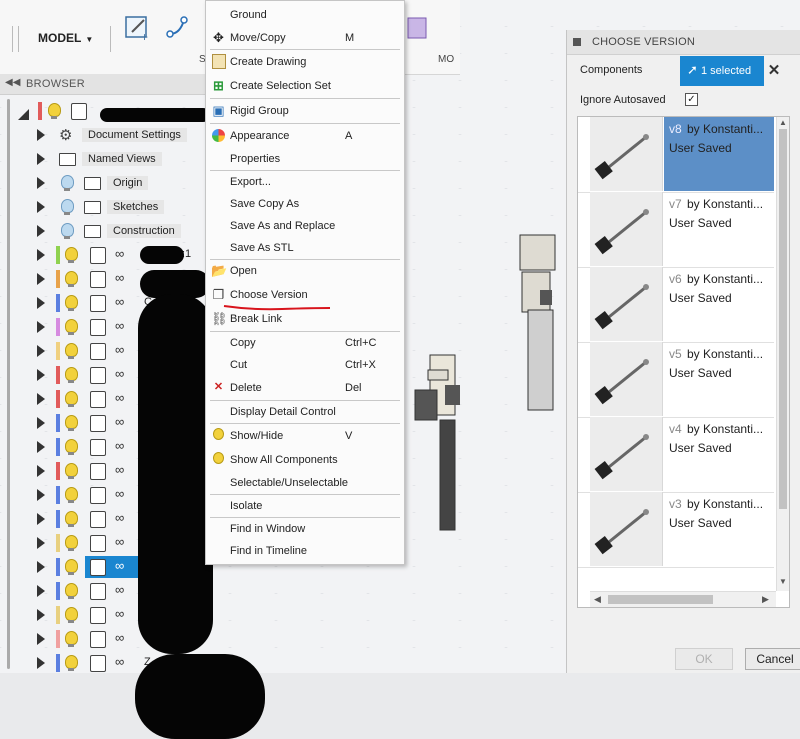 The image size is (800, 739). I want to click on menu-item-selectable-unselectable: Selectable/Unselectable, so click(305, 483).